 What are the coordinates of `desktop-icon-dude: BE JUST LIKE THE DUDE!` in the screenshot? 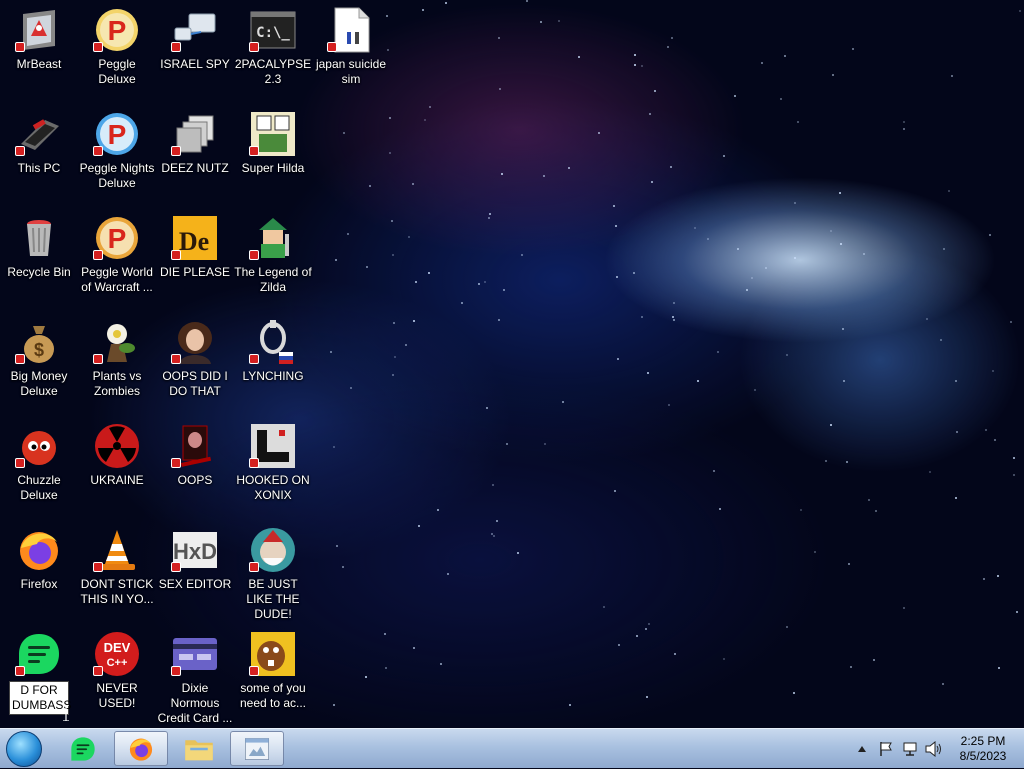 It's located at (273, 572).